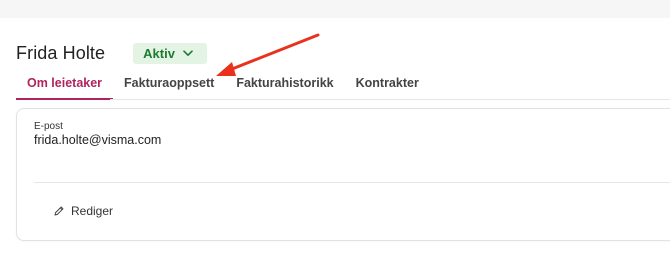  Describe the element at coordinates (98, 140) in the screenshot. I see `email-value: frida.holte@visma.com` at that location.